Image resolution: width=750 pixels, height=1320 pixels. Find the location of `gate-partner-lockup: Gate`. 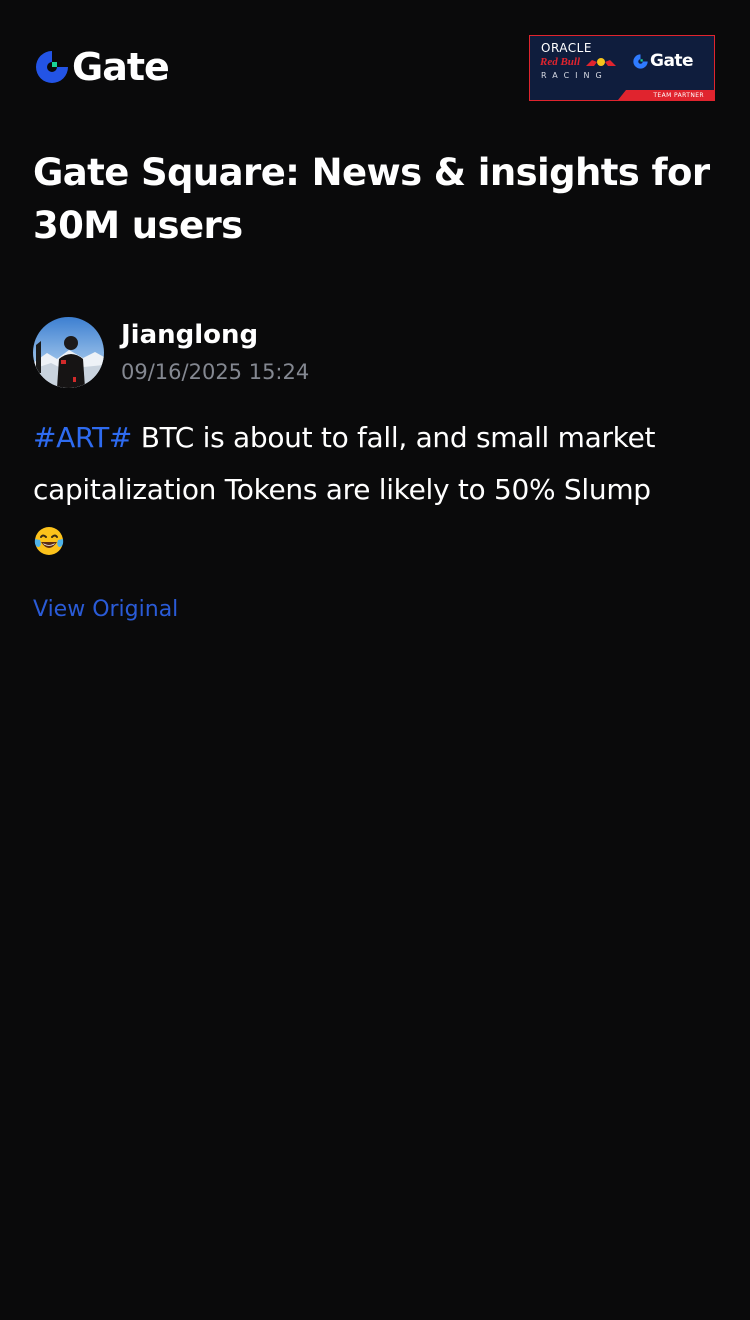

gate-partner-lockup: Gate is located at coordinates (663, 61).